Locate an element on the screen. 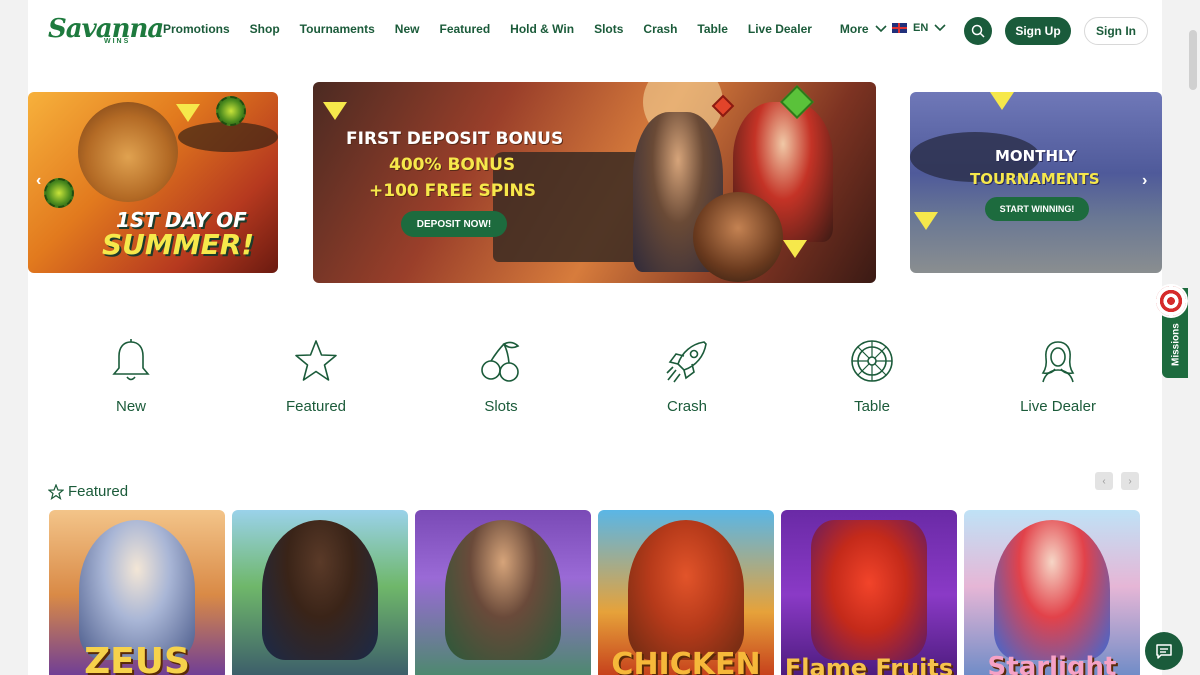  category-new: New is located at coordinates (131, 376).